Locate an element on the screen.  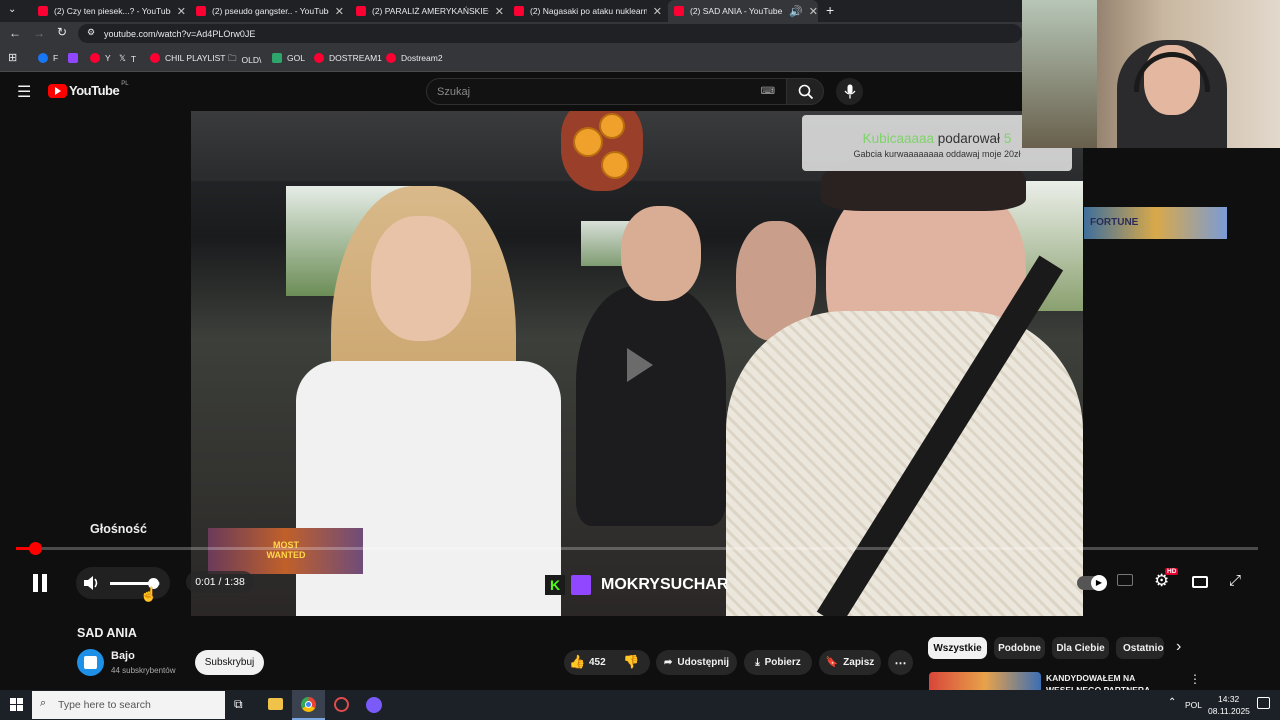
bookmark-item: CHIL PLAYLIST is located at coordinates (187, 58).